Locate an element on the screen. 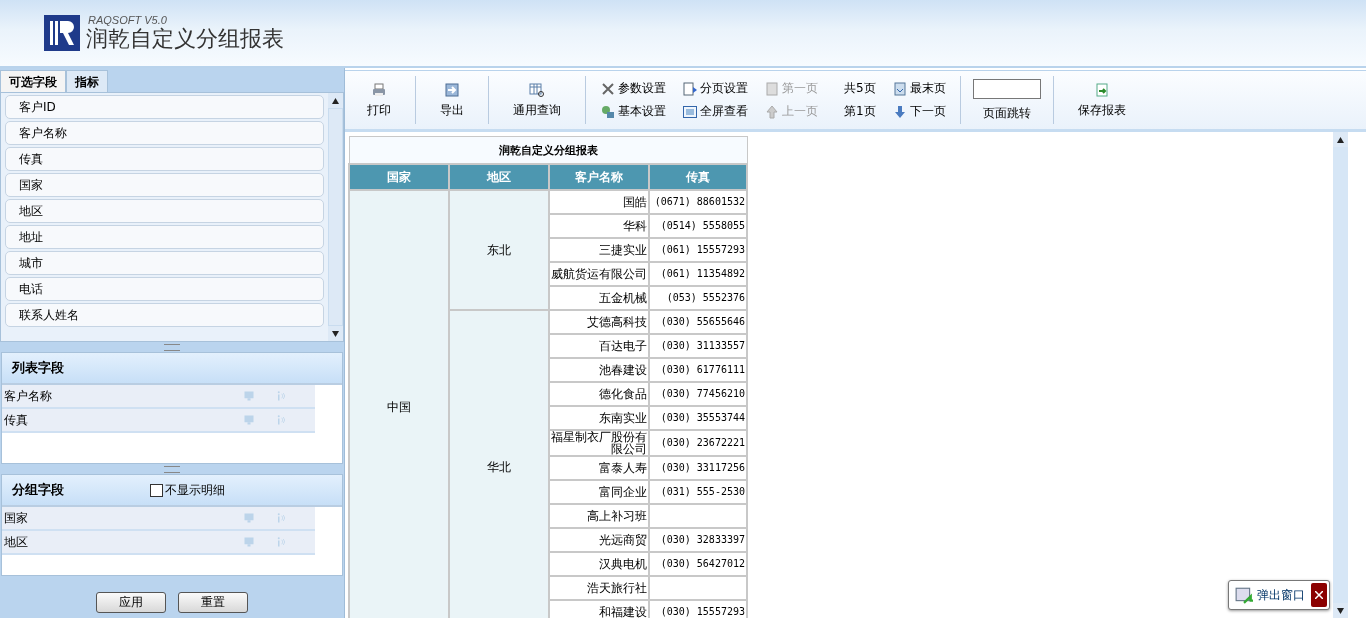 The image size is (1366, 618). table-cell: 华北 is located at coordinates (499, 464).